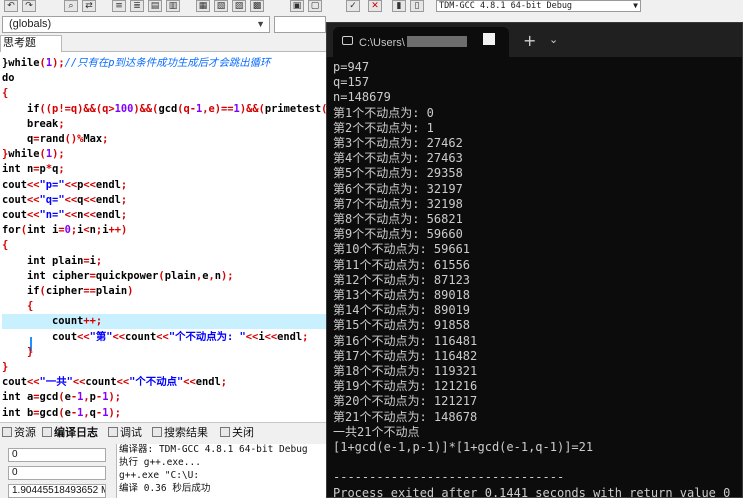 The height and width of the screenshot is (498, 743). What do you see at coordinates (118, 230) in the screenshot?
I see `code-token: ++)` at bounding box center [118, 230].